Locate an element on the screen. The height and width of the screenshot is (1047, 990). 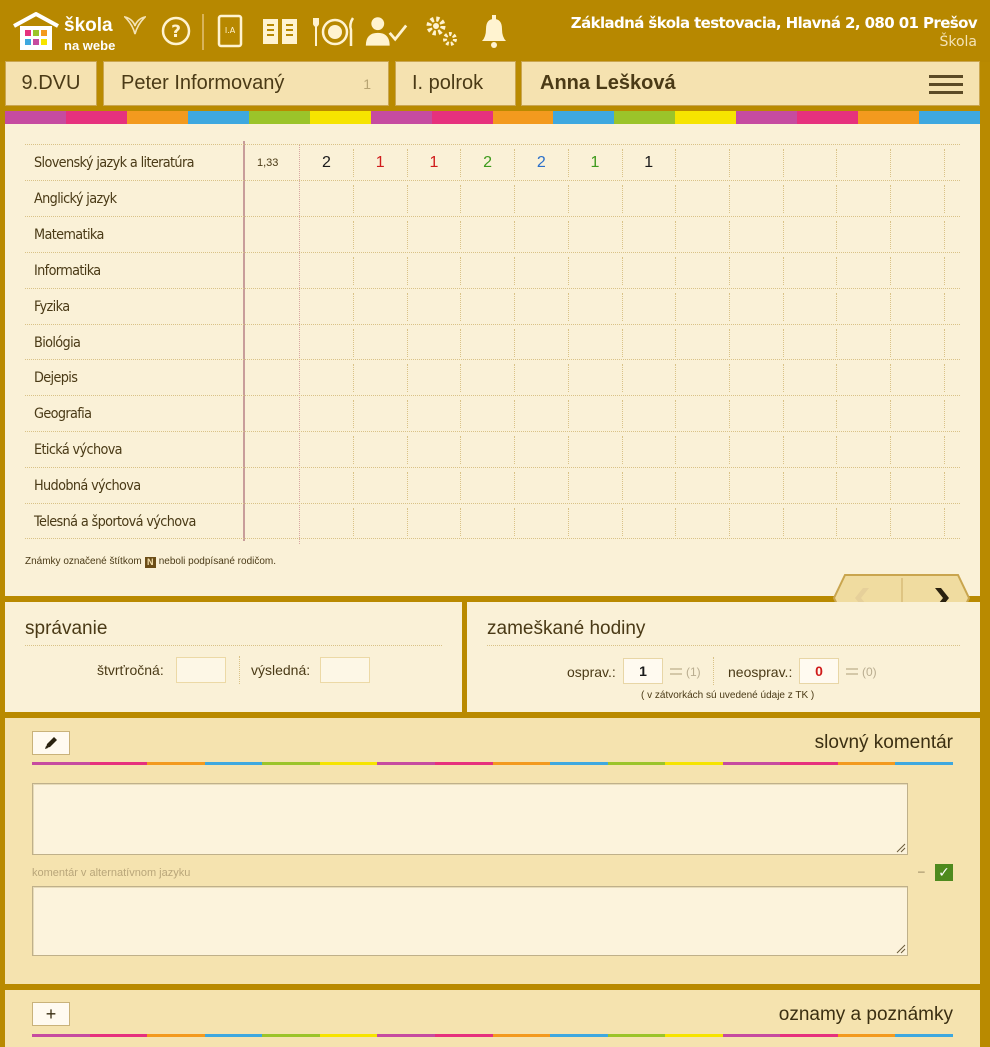
subject-row: Telesná a športová výchova is located at coordinates (492, 521).